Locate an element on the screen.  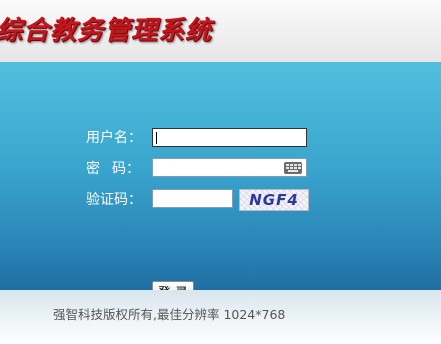
copyright-text: 强智科技版权所有,最佳分辨率 1024*768 is located at coordinates (169, 314).